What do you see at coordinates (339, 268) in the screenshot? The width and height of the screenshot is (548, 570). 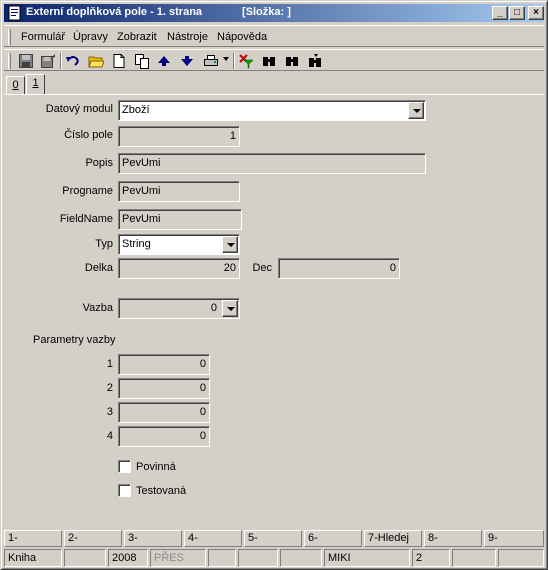 I see `dec-field: 0` at bounding box center [339, 268].